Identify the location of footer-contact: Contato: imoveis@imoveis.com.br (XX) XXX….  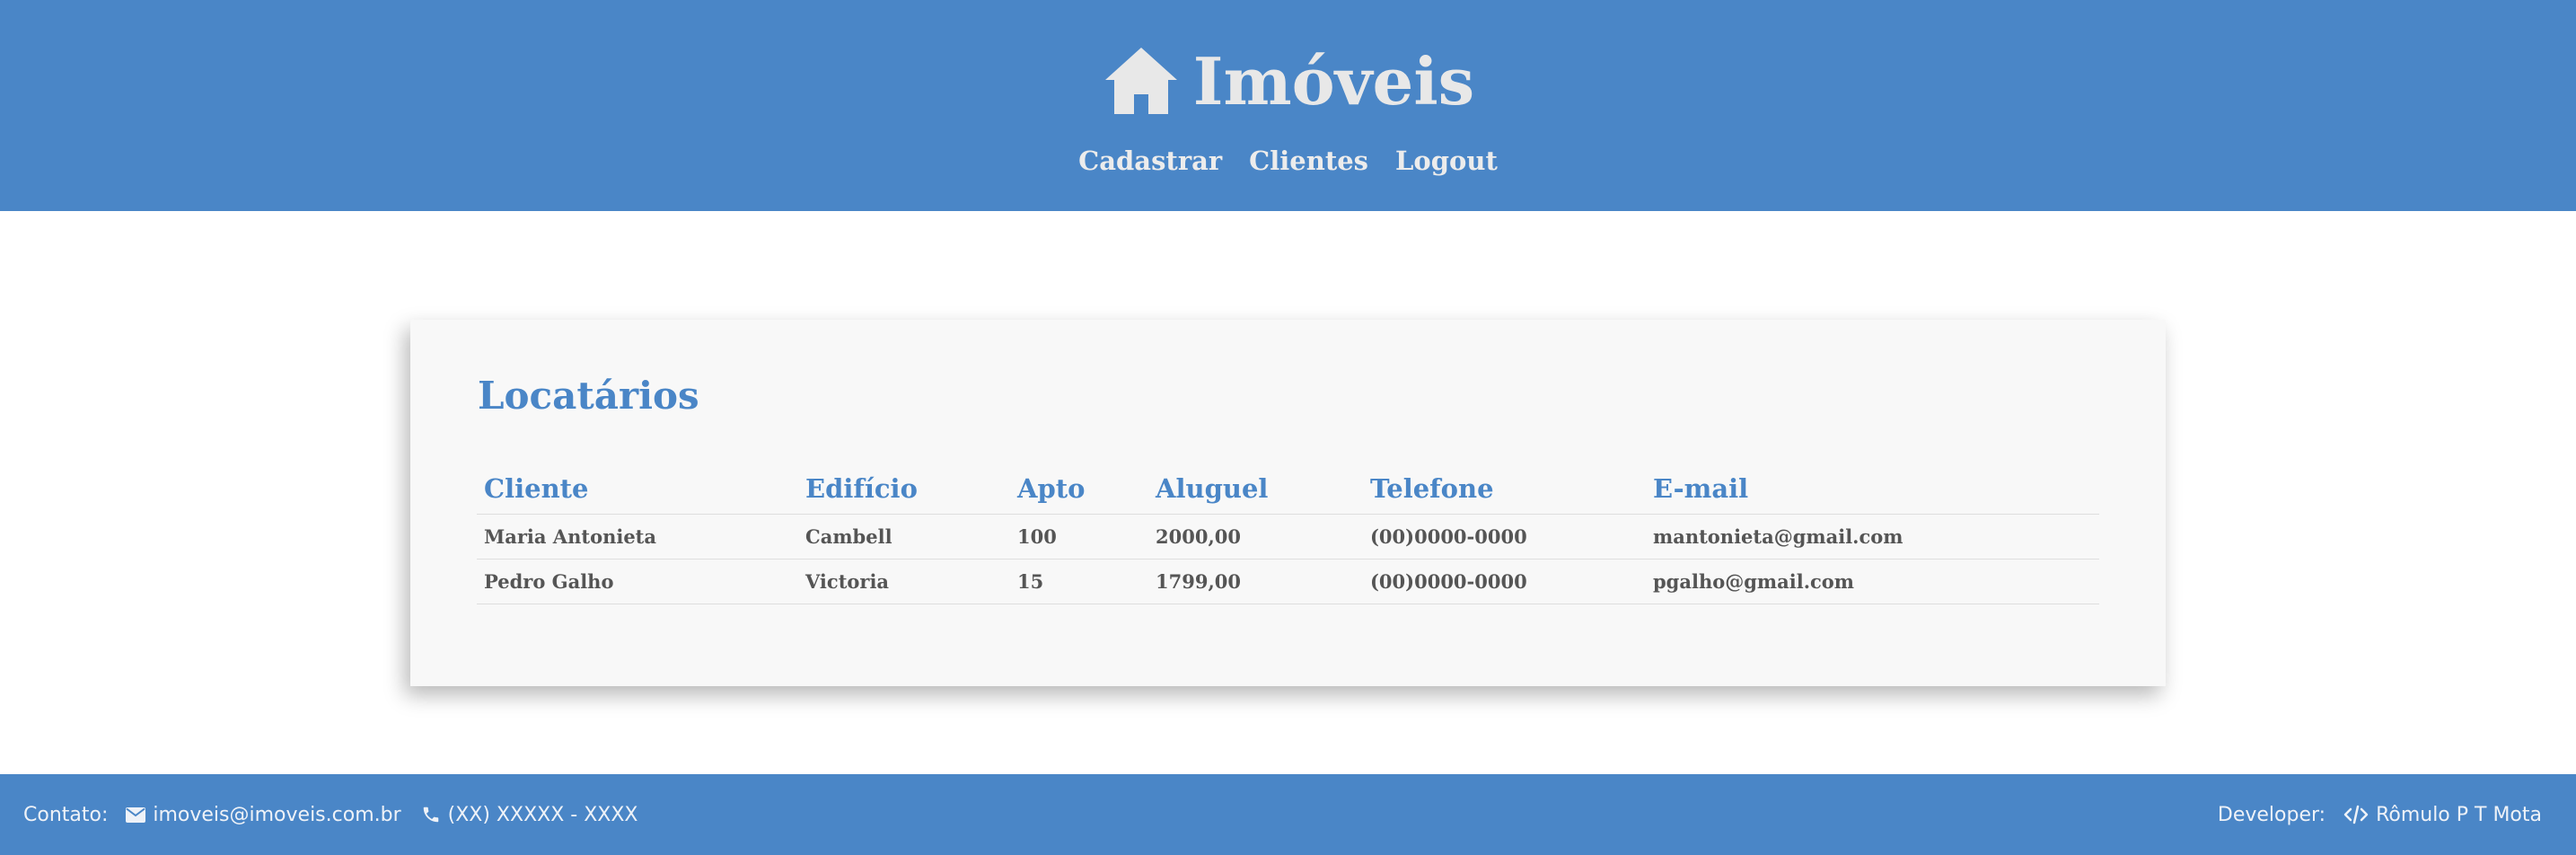
(330, 814).